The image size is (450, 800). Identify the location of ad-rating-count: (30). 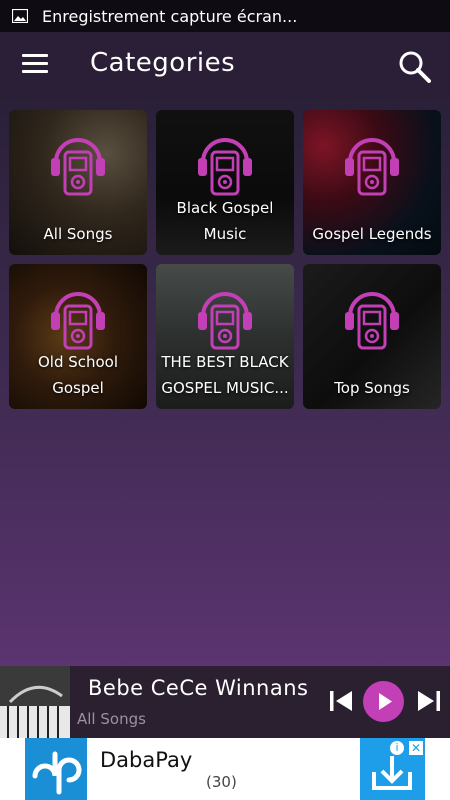
(221, 782).